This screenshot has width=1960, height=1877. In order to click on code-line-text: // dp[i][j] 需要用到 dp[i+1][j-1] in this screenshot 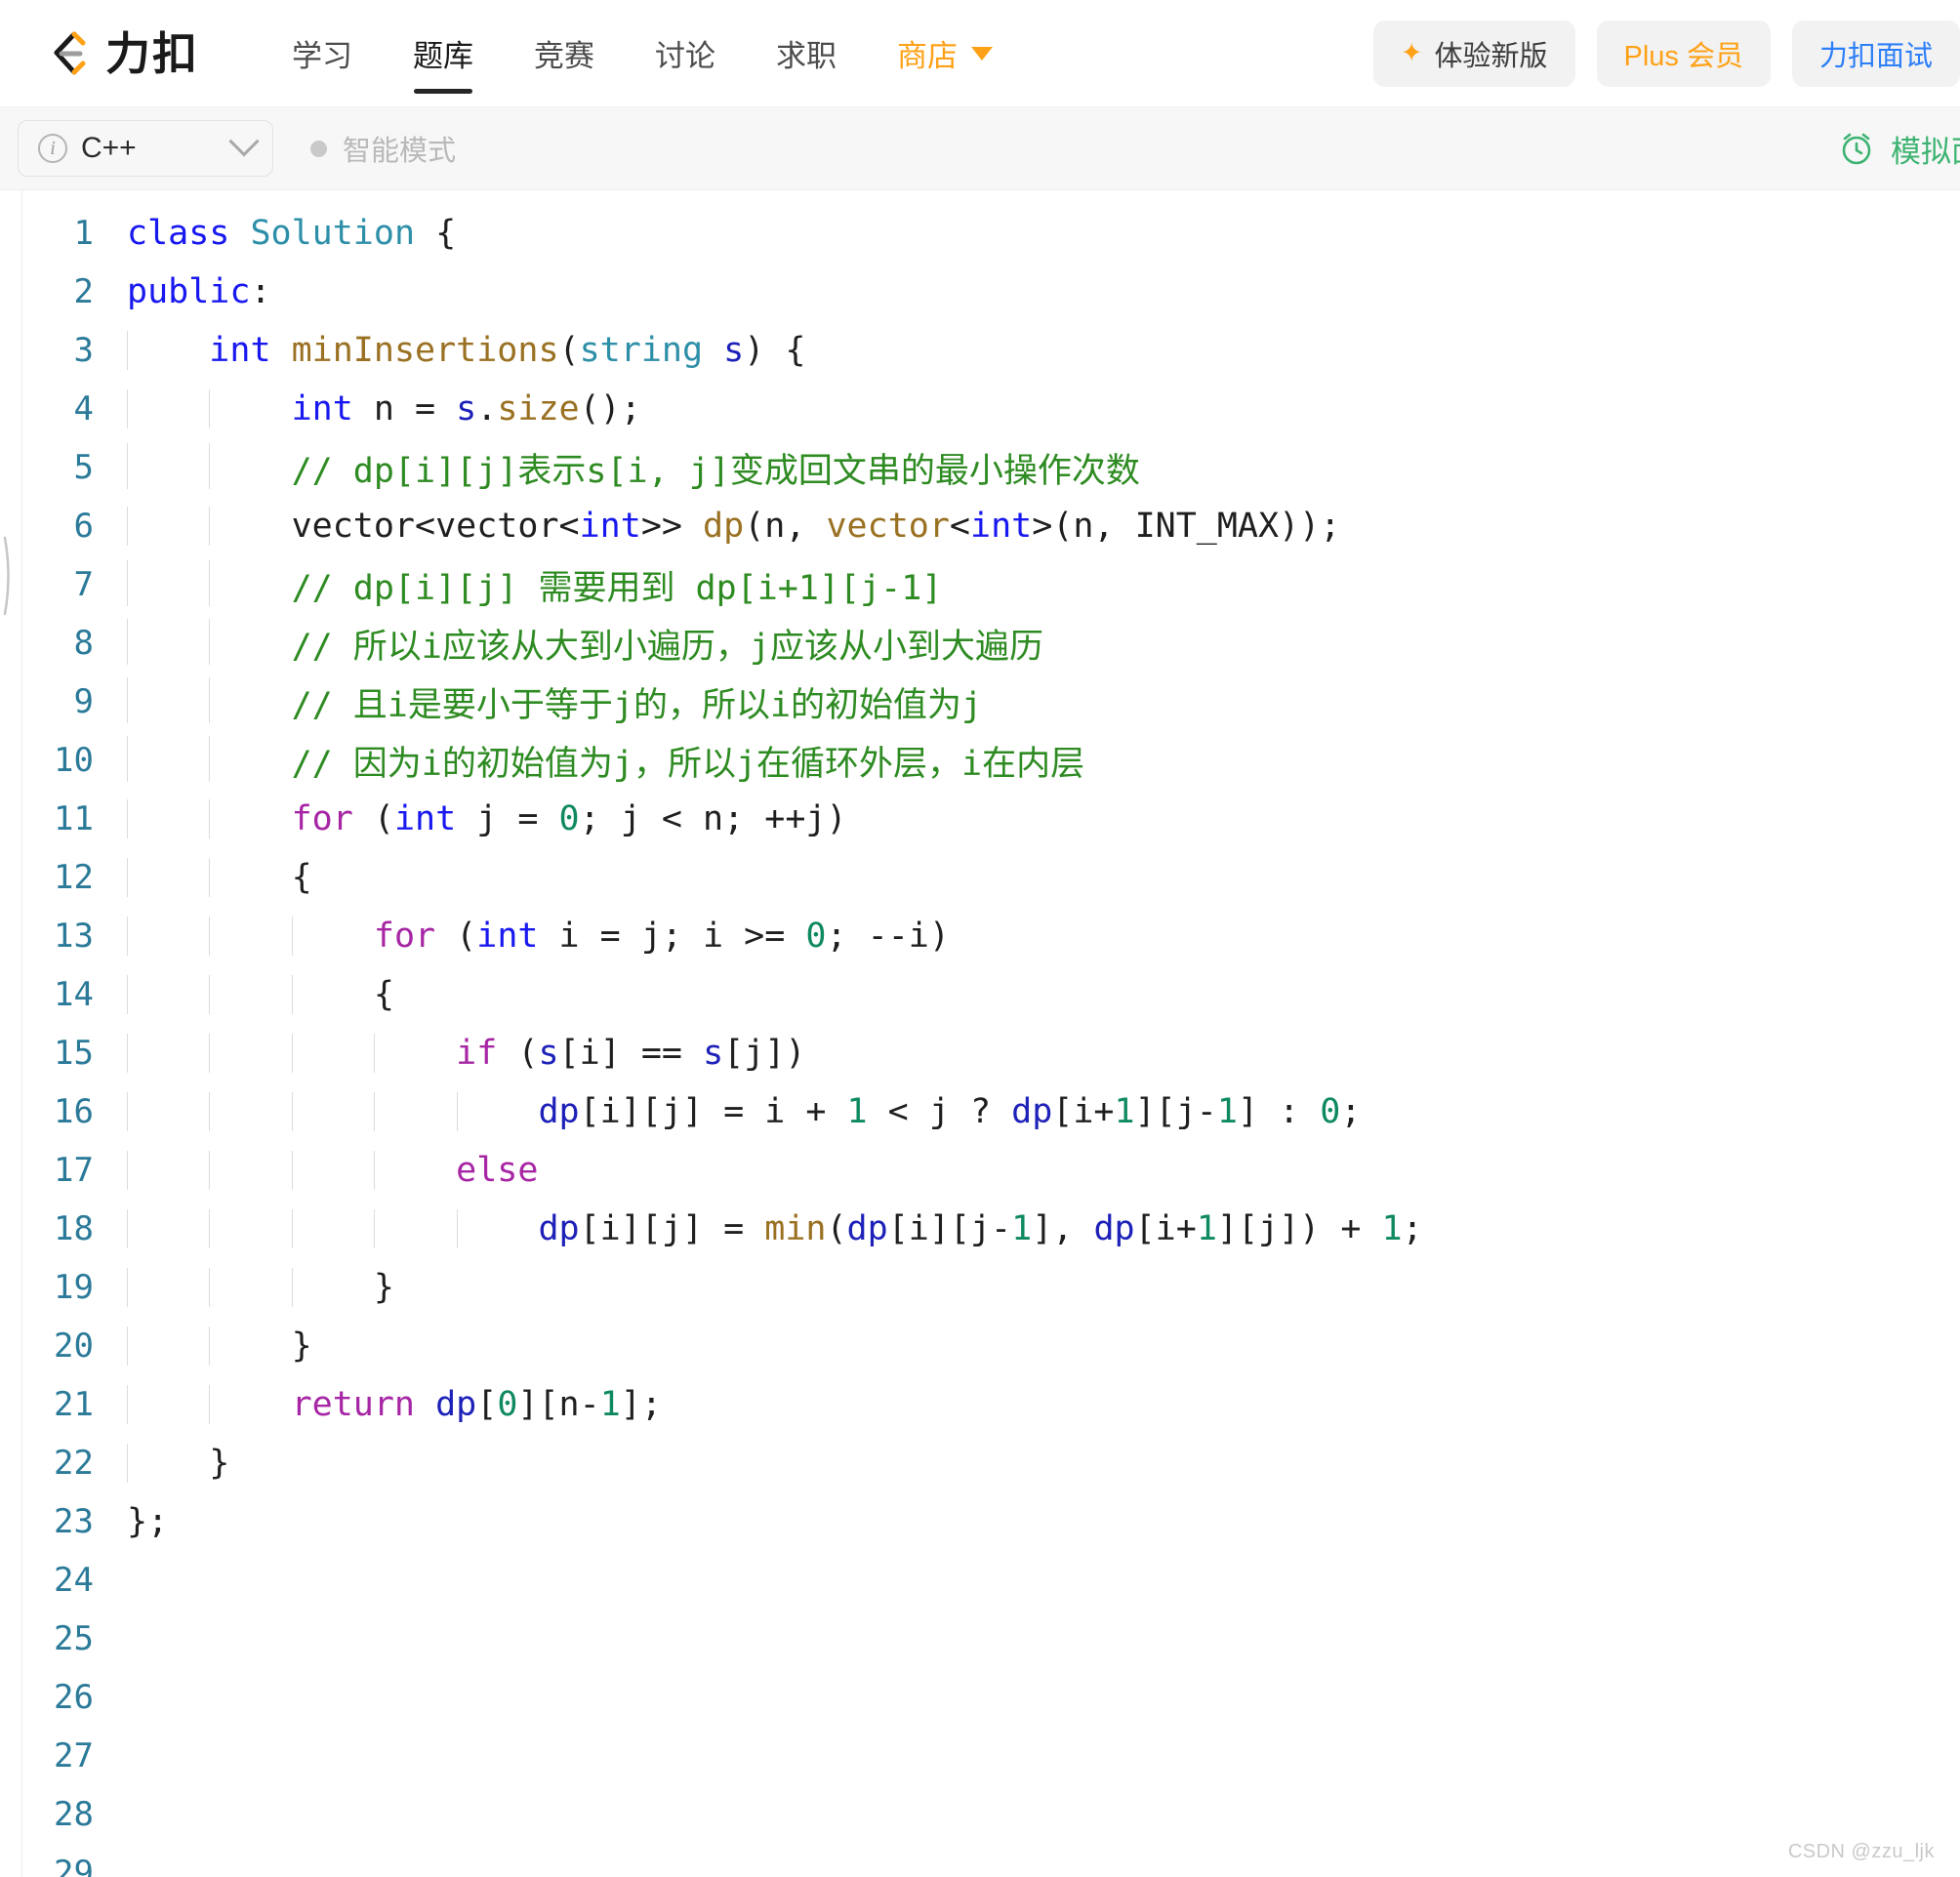, I will do `click(1038, 584)`.